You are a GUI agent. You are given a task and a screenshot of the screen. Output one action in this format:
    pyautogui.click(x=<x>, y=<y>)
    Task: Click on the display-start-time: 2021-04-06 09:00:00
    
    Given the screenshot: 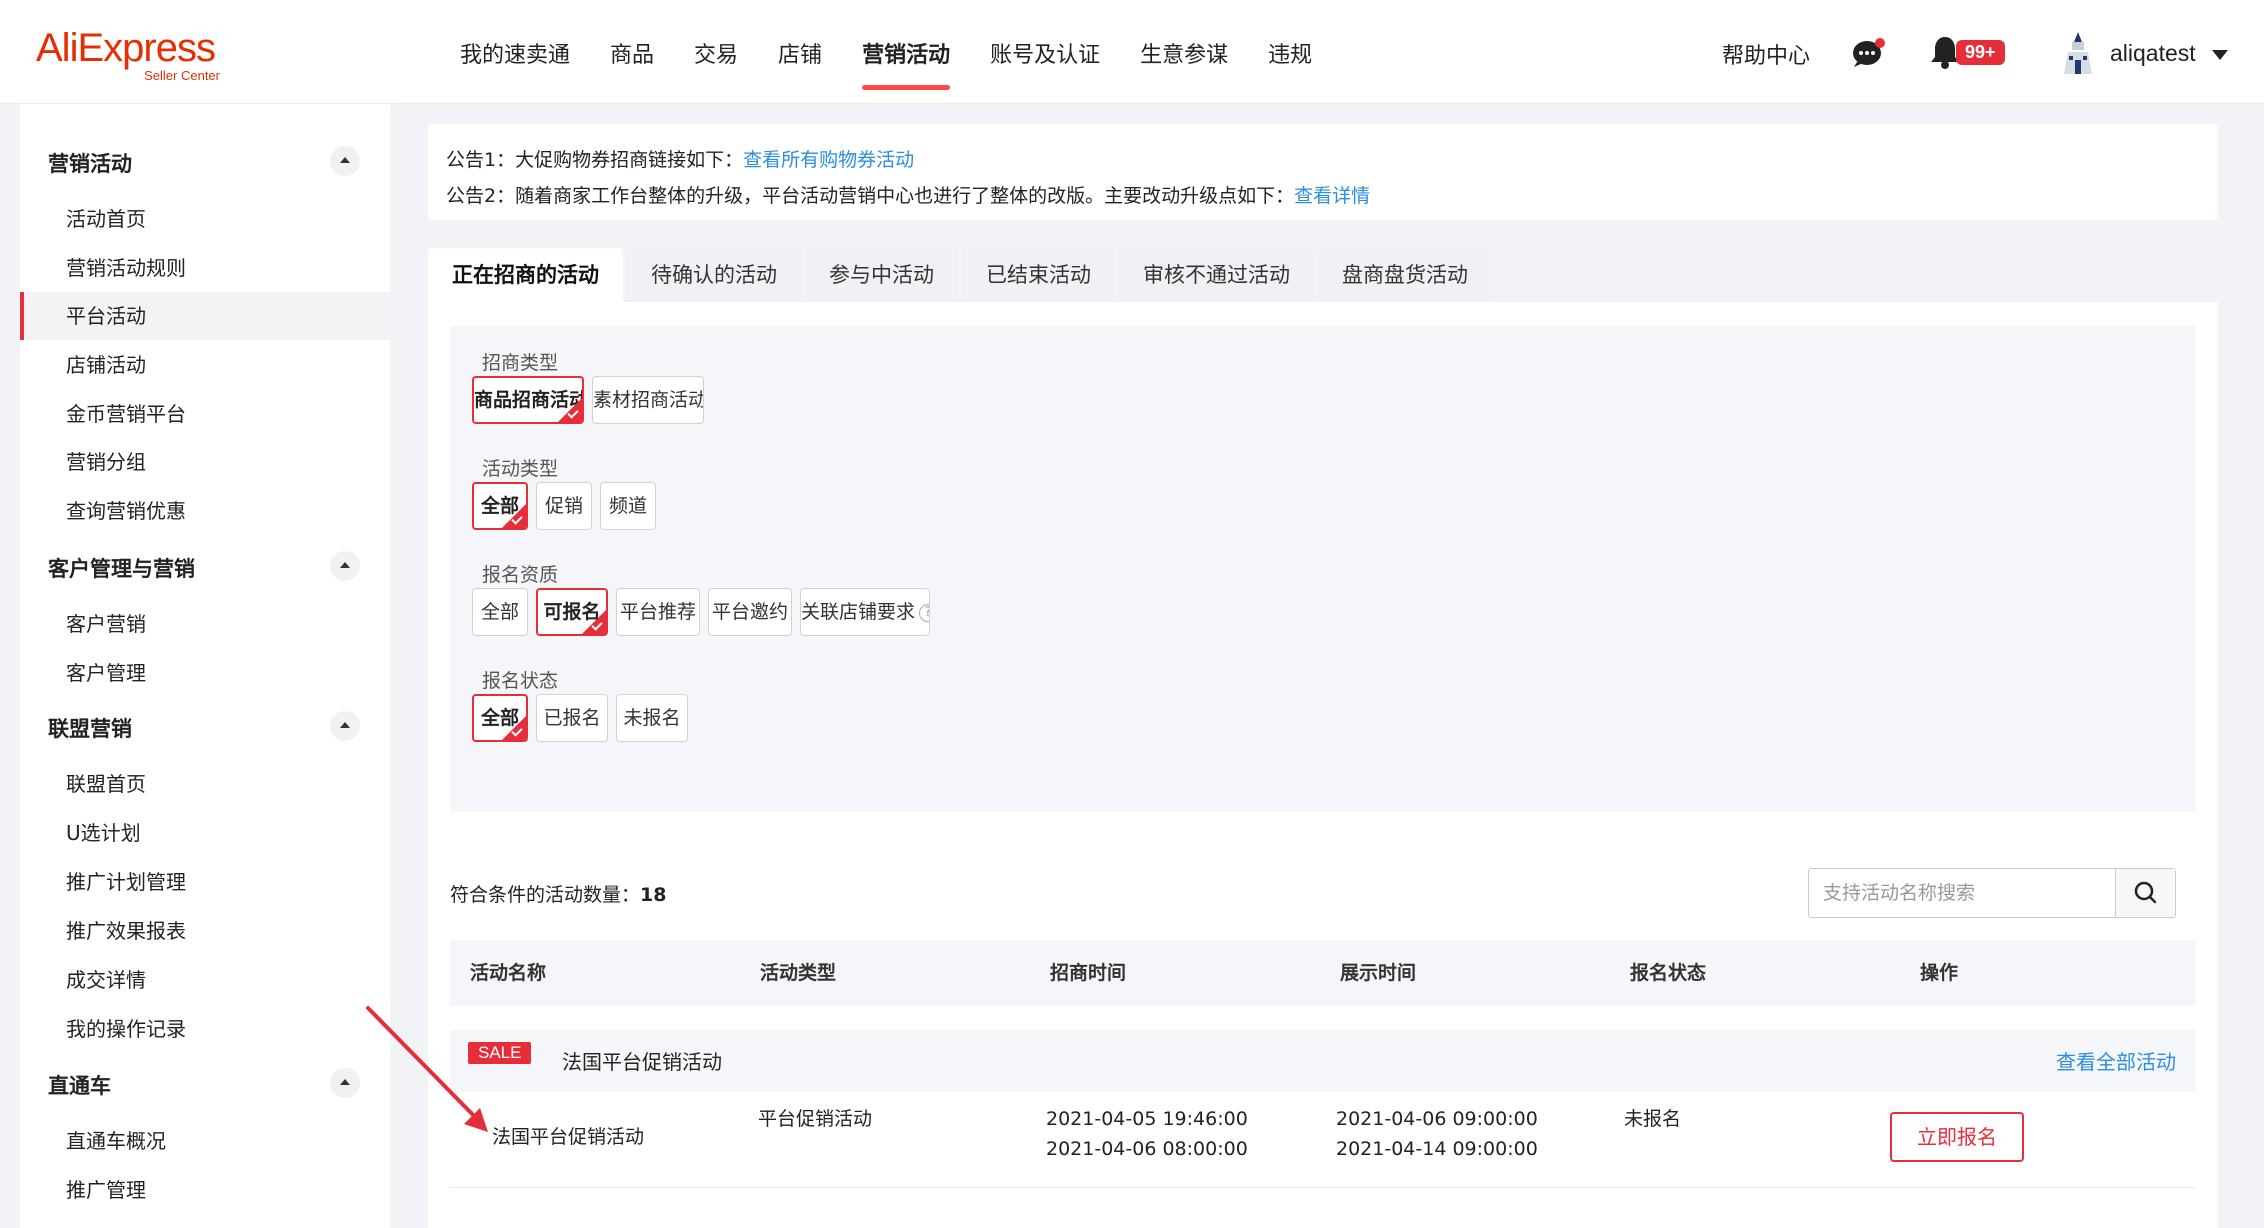 What is the action you would take?
    pyautogui.click(x=1437, y=1119)
    